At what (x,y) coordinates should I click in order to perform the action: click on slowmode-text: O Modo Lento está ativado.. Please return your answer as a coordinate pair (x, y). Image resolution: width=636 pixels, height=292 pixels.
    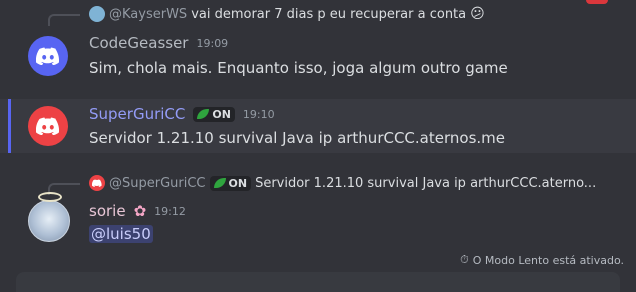
    Looking at the image, I should click on (548, 260).